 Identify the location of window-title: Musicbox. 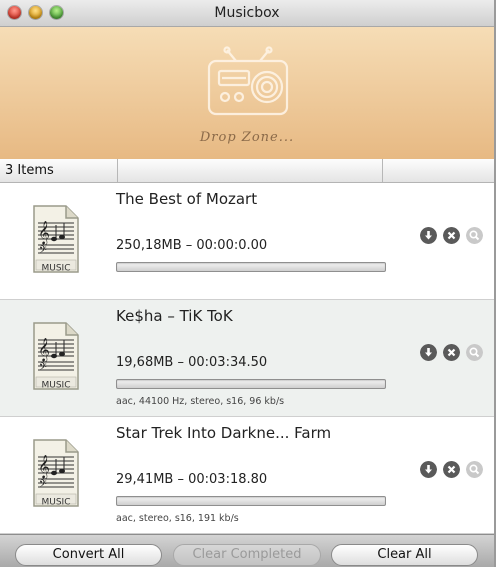
(247, 13).